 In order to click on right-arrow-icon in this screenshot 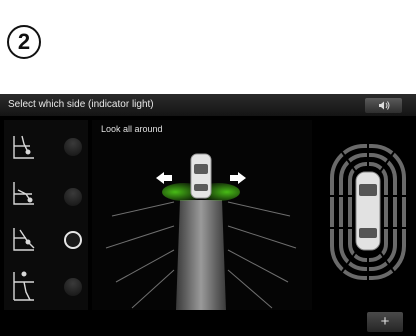, I will do `click(238, 178)`.